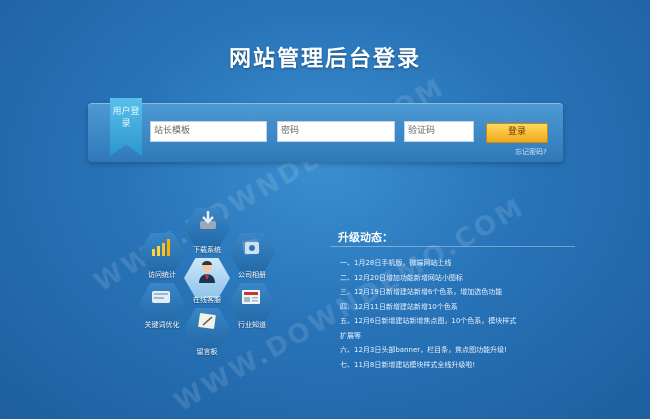  What do you see at coordinates (252, 275) in the screenshot?
I see `module-label-company: 公司相册` at bounding box center [252, 275].